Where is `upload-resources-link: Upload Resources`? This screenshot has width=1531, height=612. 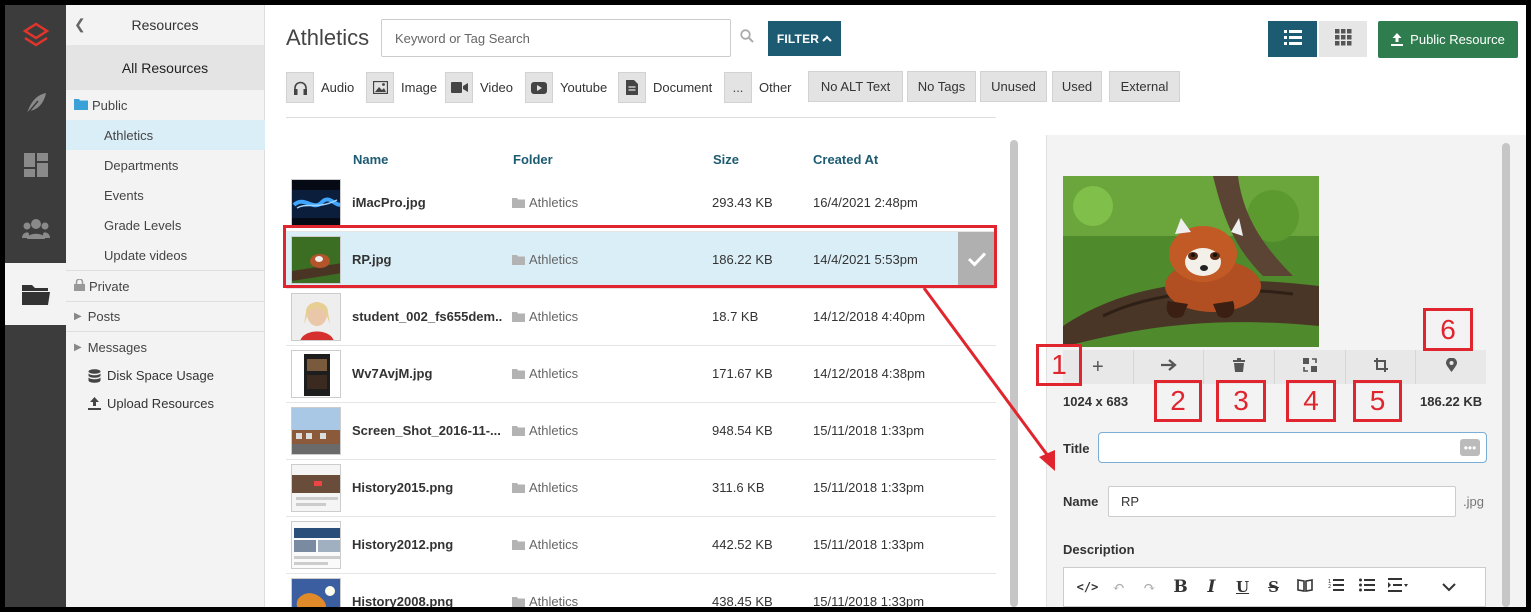
upload-resources-link: Upload Resources is located at coordinates (151, 403).